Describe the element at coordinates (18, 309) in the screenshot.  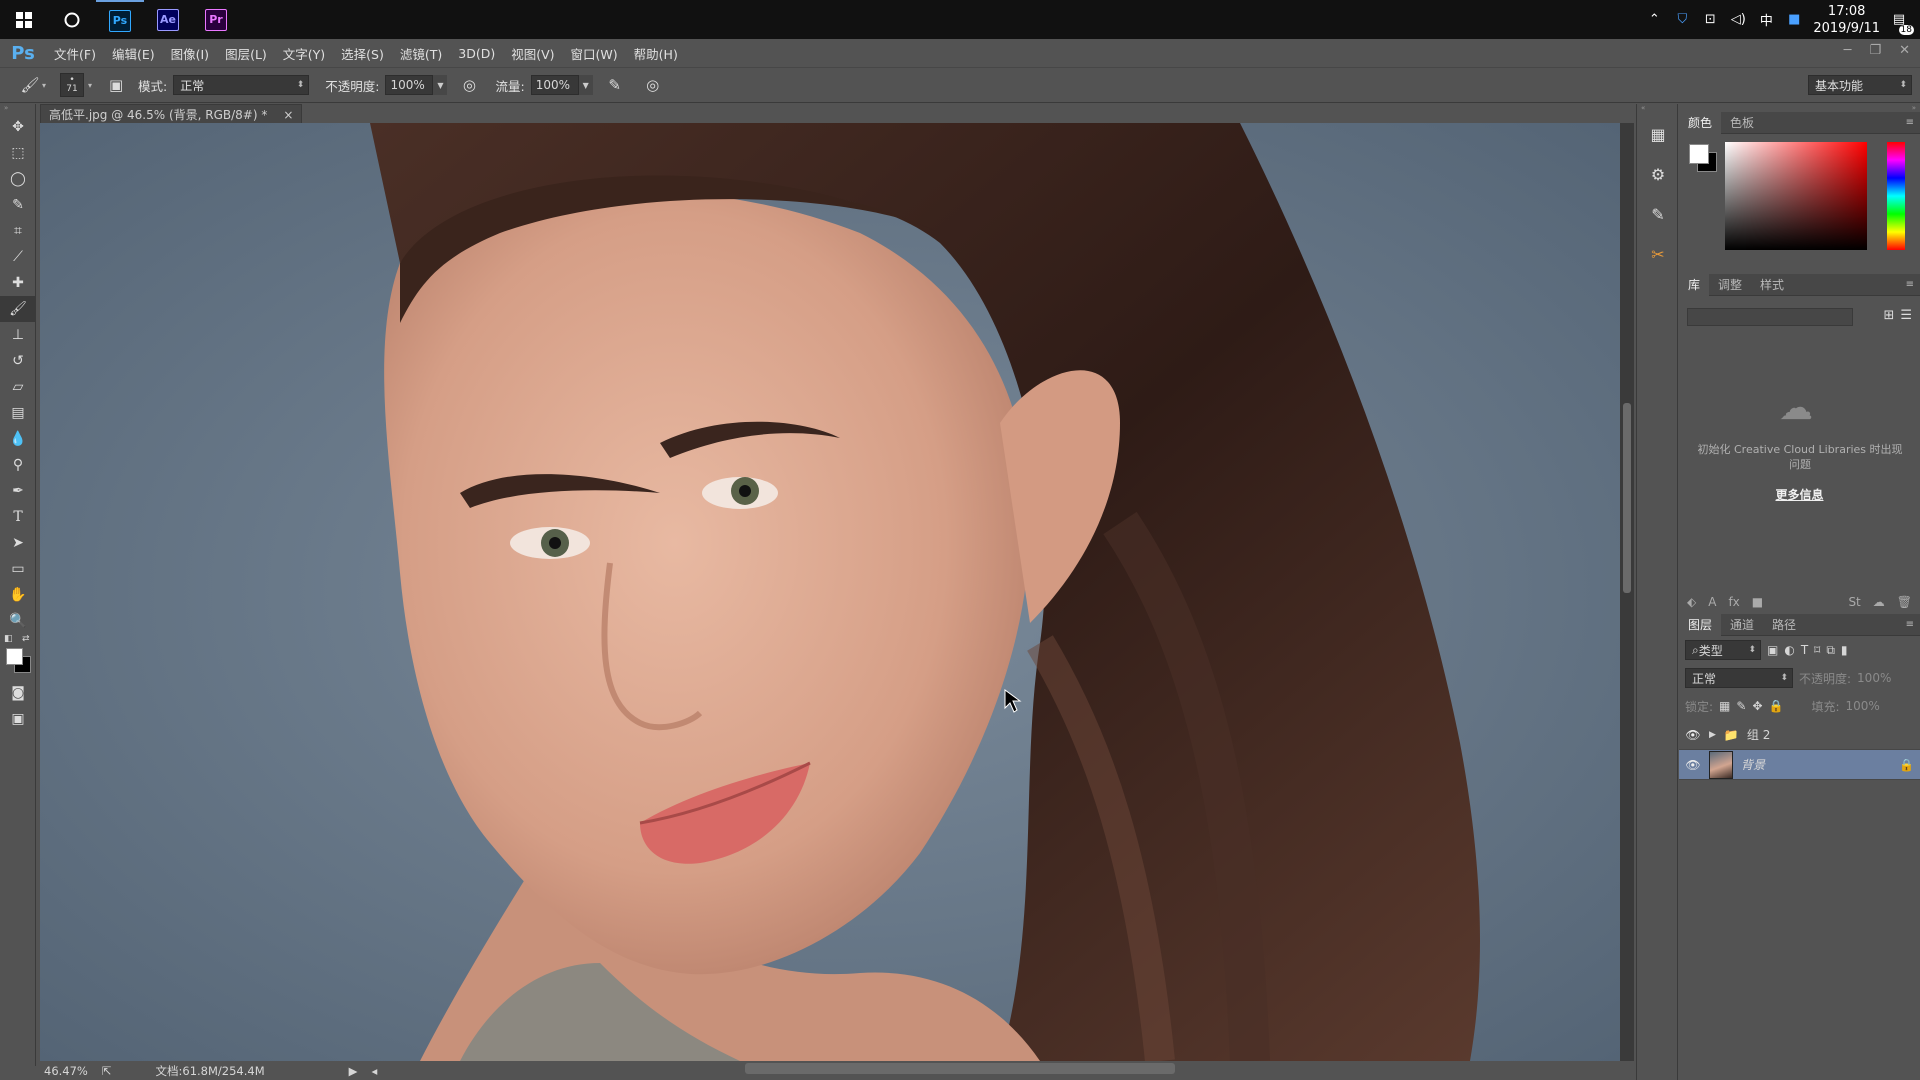
I see `brush-tool-icon: 🖌` at that location.